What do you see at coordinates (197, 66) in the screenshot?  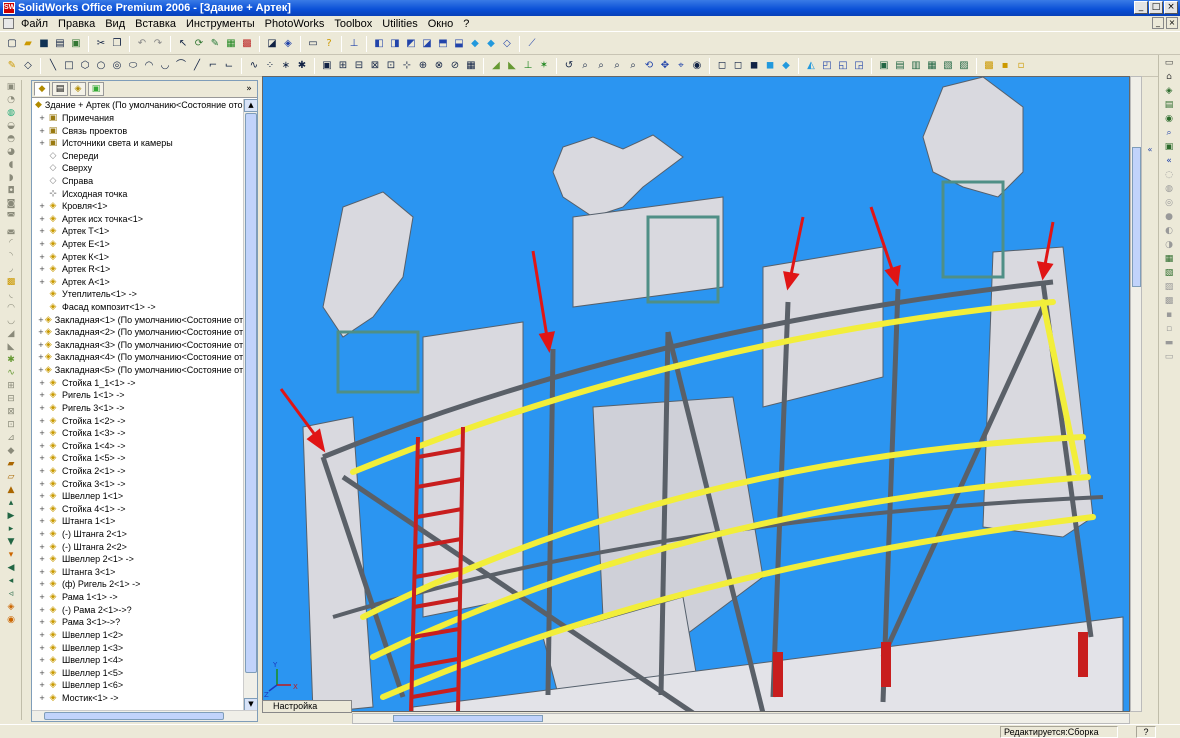 I see `centerline-icon: ╱` at bounding box center [197, 66].